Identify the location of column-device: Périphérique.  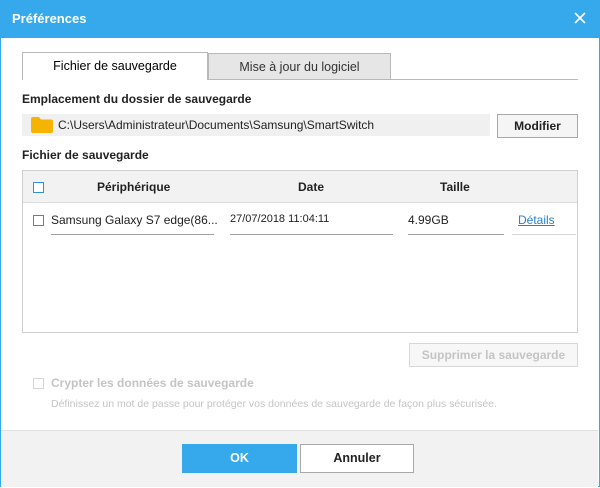
(134, 187).